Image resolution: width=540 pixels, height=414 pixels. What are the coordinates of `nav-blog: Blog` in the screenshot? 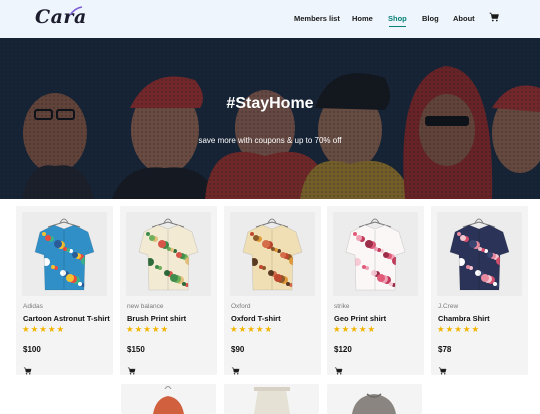 It's located at (430, 18).